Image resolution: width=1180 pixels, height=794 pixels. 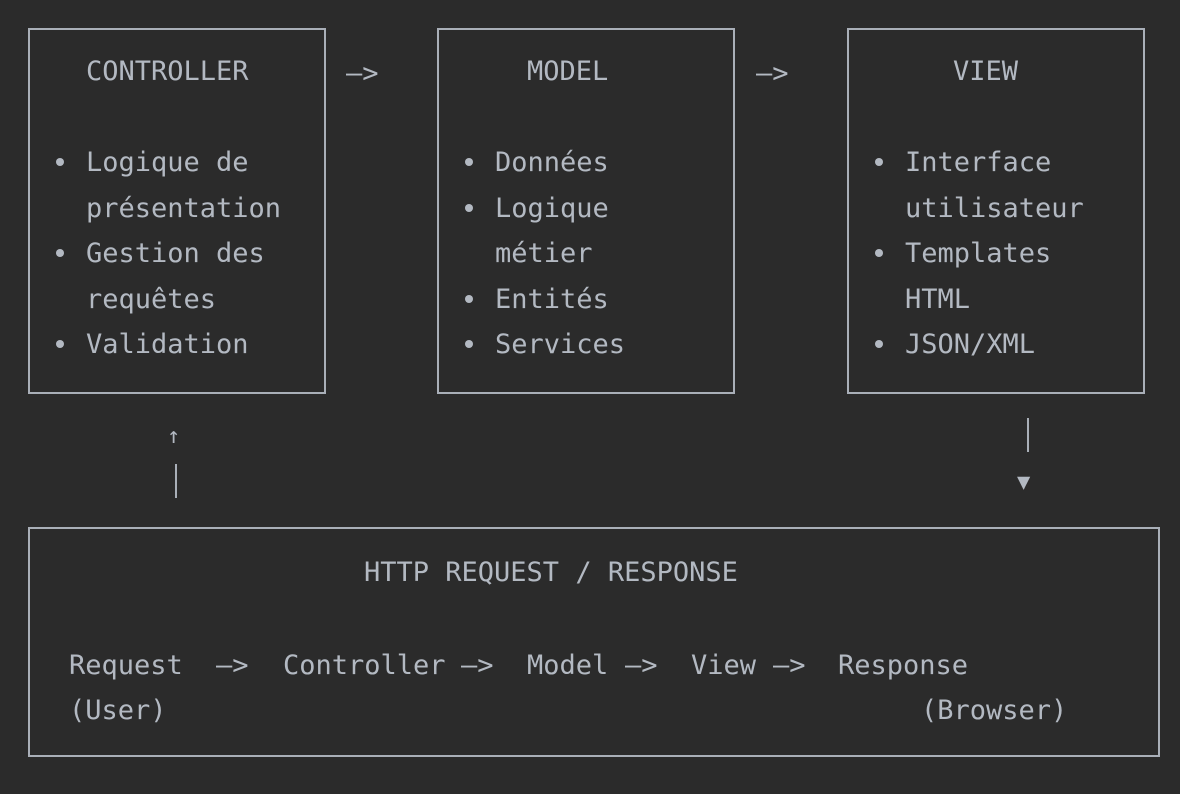 What do you see at coordinates (167, 162) in the screenshot?
I see `controller-item: Logique de` at bounding box center [167, 162].